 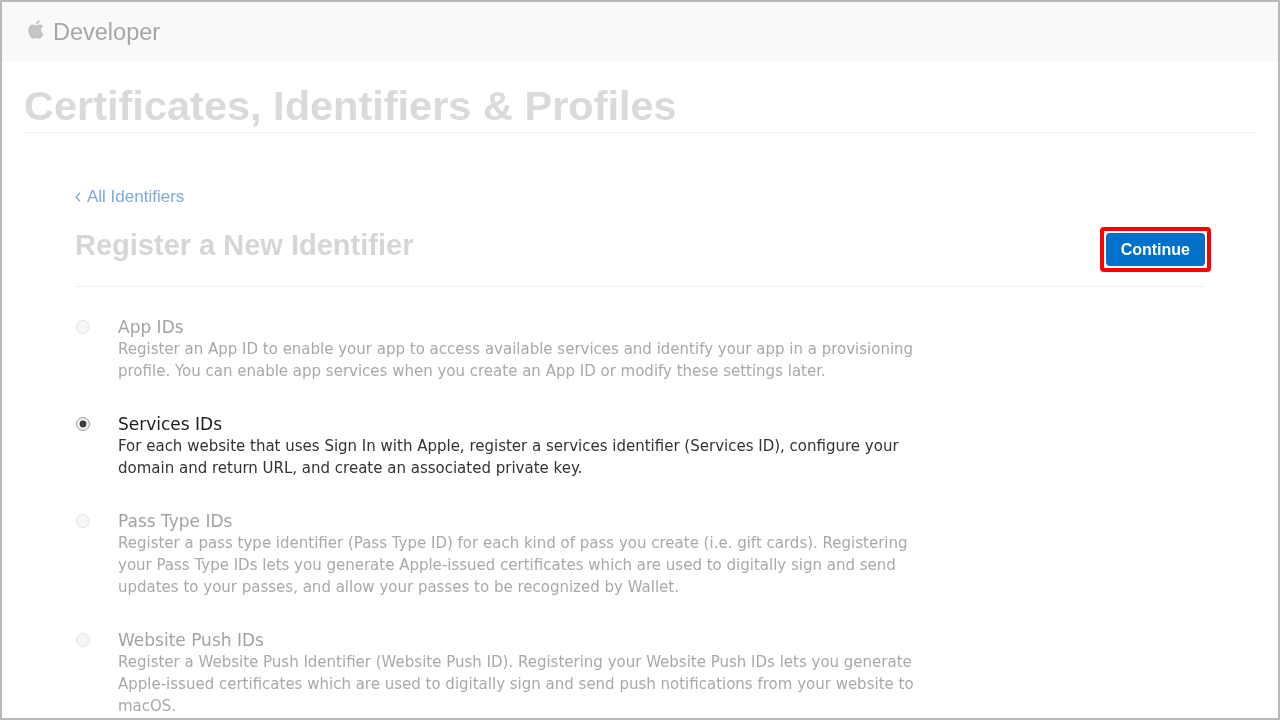 I want to click on apple-logo-icon, so click(x=36, y=30).